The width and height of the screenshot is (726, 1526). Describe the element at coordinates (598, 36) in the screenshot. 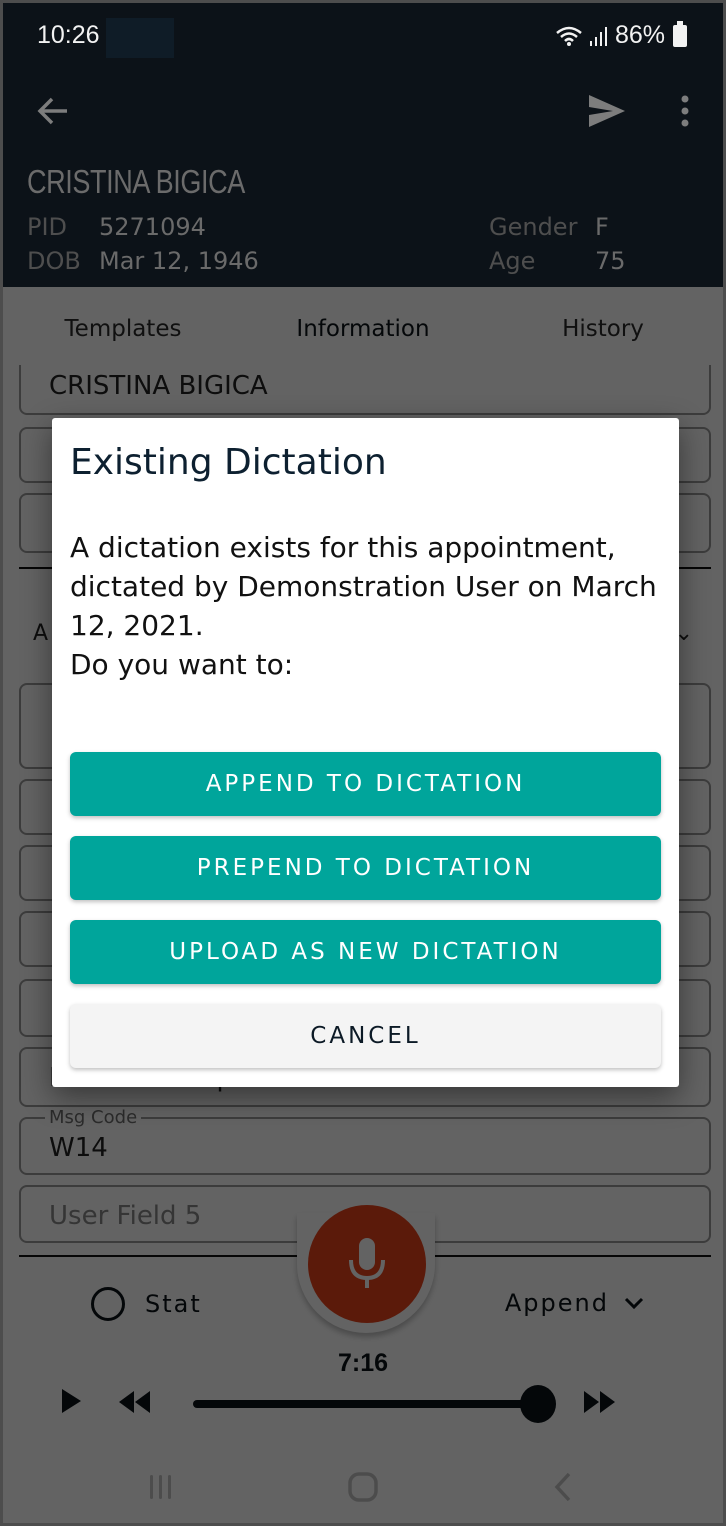

I see `signal-icon` at that location.